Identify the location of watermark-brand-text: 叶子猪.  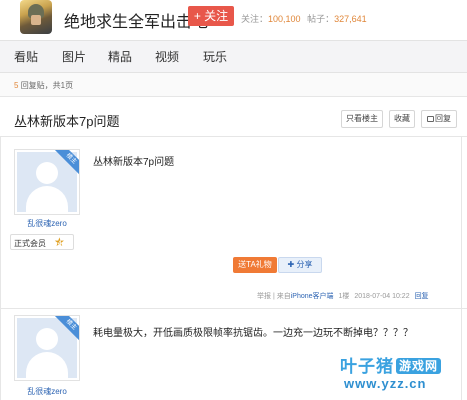
(367, 366).